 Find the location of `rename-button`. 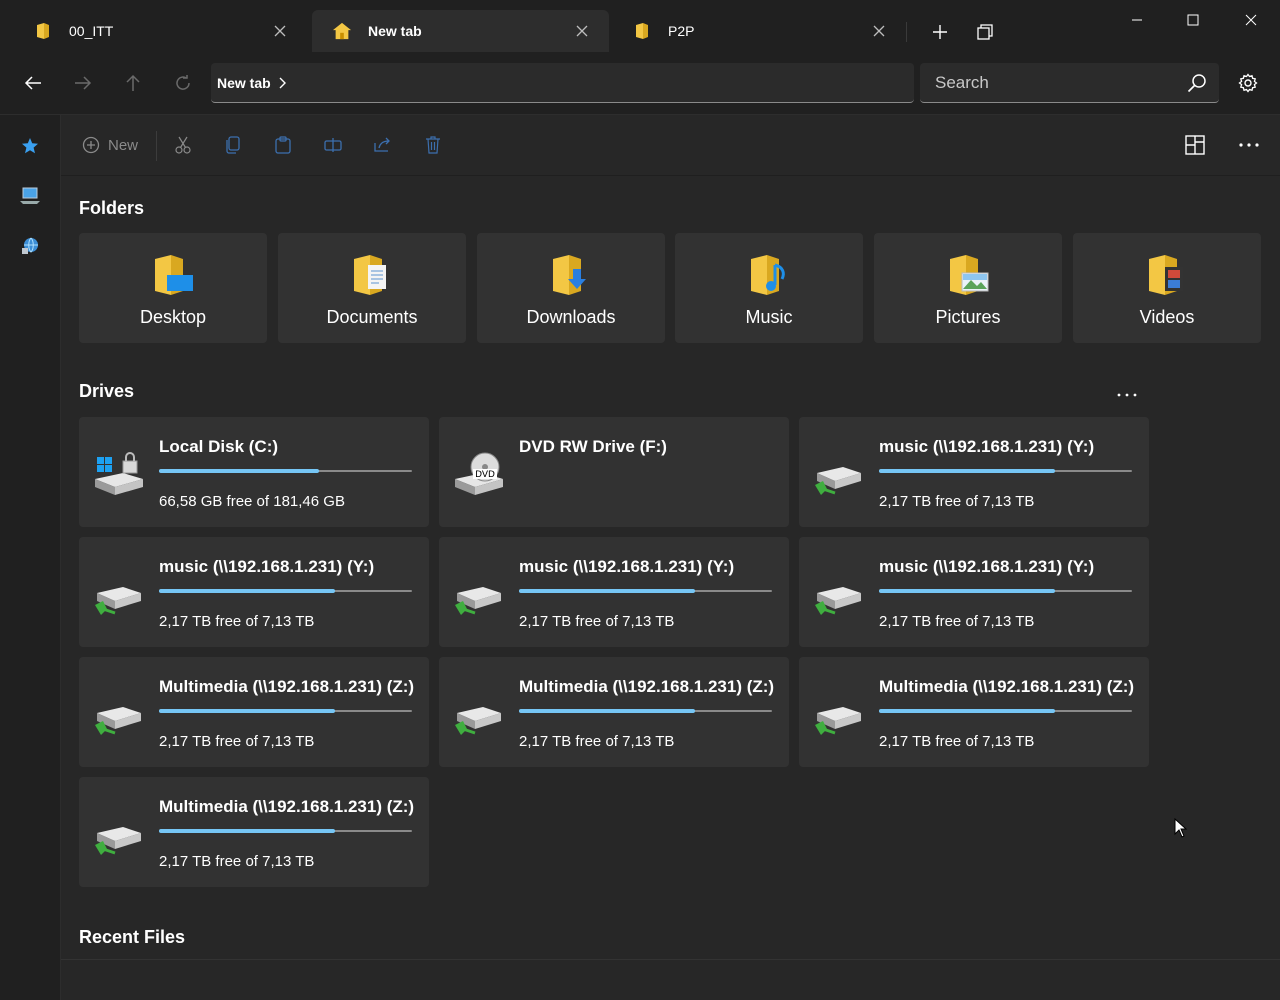

rename-button is located at coordinates (333, 145).